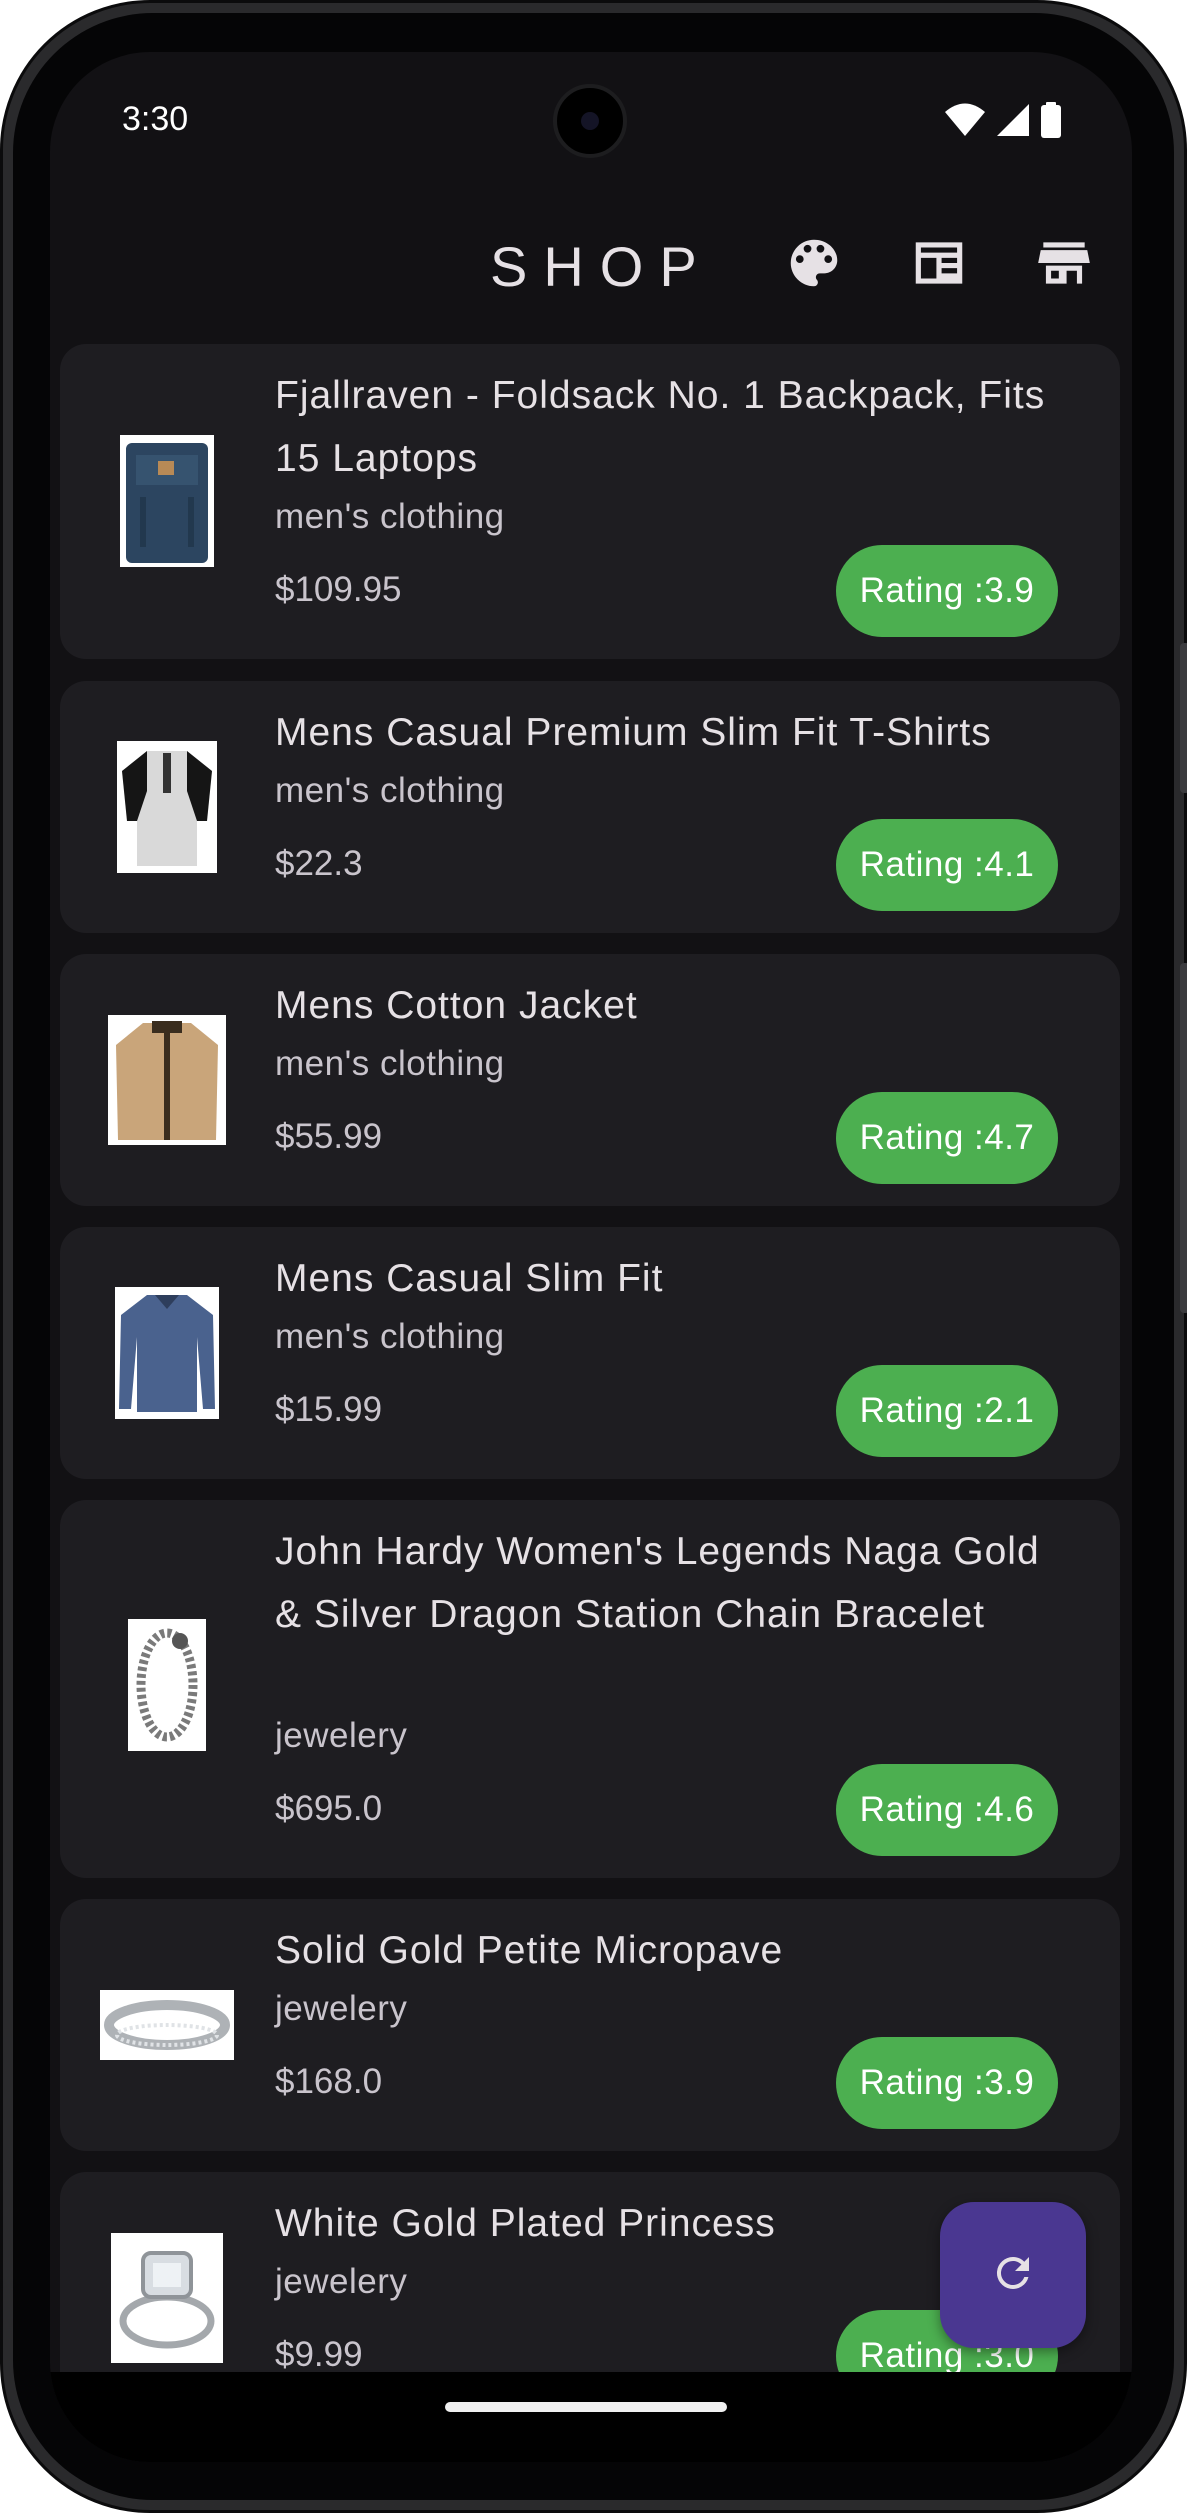  I want to click on signal-icon, so click(1013, 122).